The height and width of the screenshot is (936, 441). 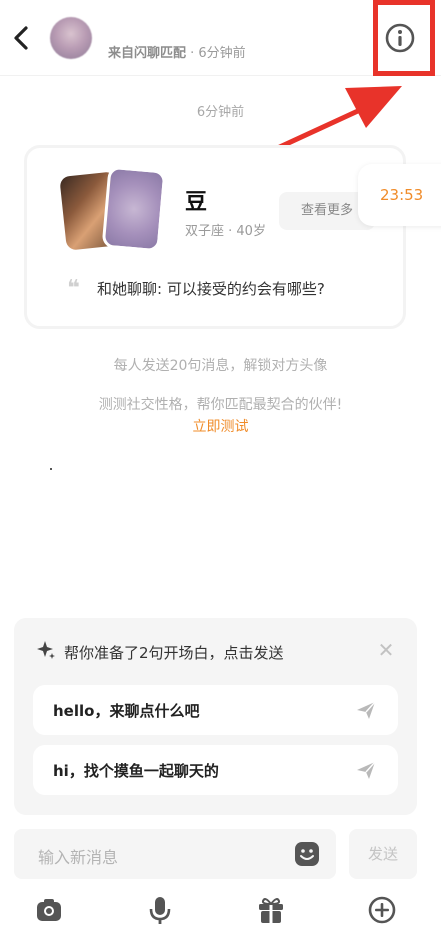 What do you see at coordinates (220, 405) in the screenshot?
I see `test-hint: 测测社交性格，帮你匹配最契合的伙伴!` at bounding box center [220, 405].